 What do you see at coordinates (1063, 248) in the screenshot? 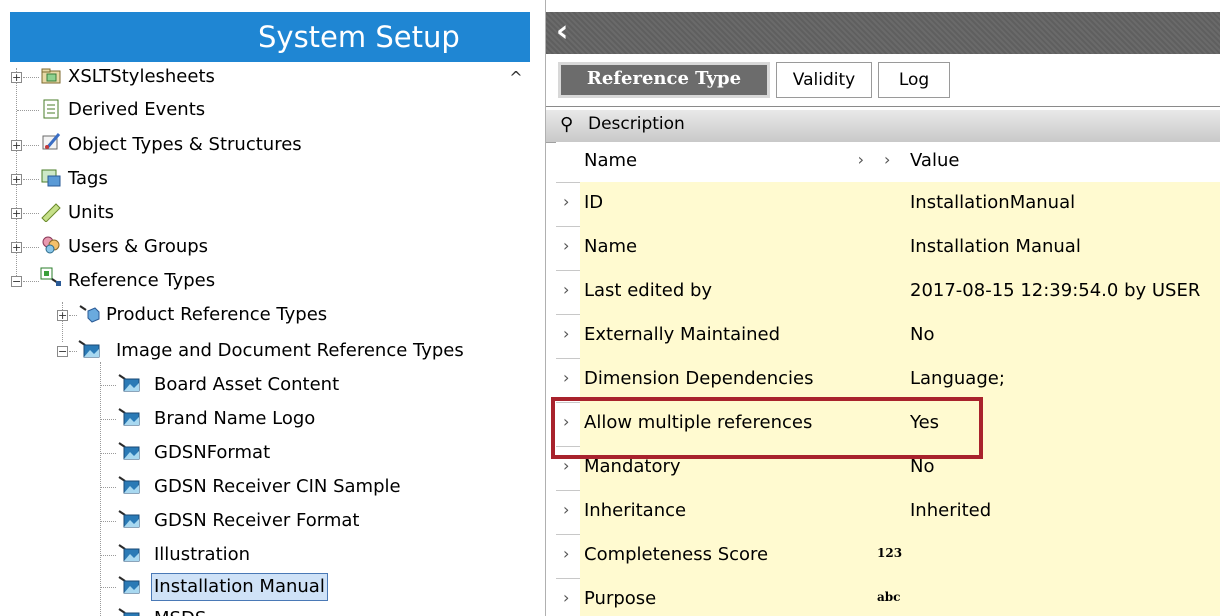
I see `property-value-cell: Installation Manual` at bounding box center [1063, 248].